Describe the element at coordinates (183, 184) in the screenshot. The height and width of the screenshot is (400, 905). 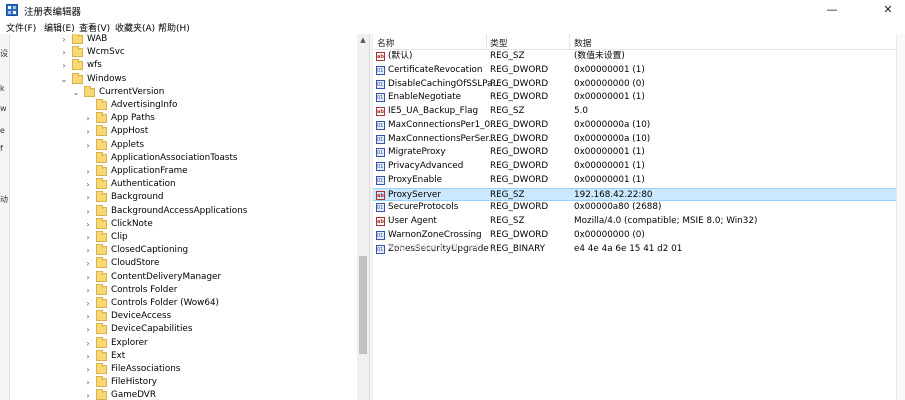
I see `tree-item: › Authentication` at that location.